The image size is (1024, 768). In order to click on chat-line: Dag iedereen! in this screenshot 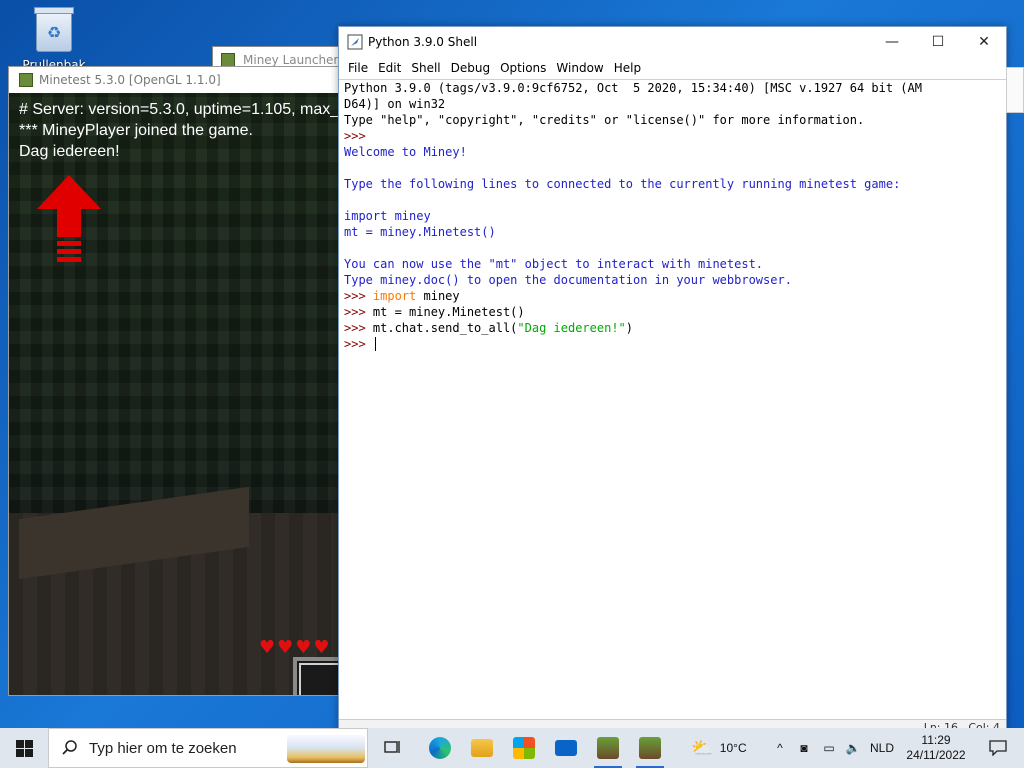, I will do `click(69, 151)`.